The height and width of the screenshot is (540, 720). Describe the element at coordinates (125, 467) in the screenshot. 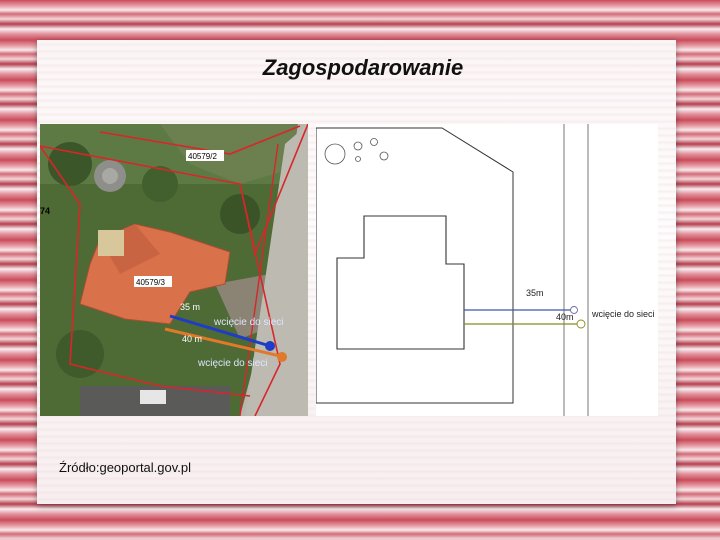

I see `source-caption: Źródło:geoportal.gov.pl` at that location.